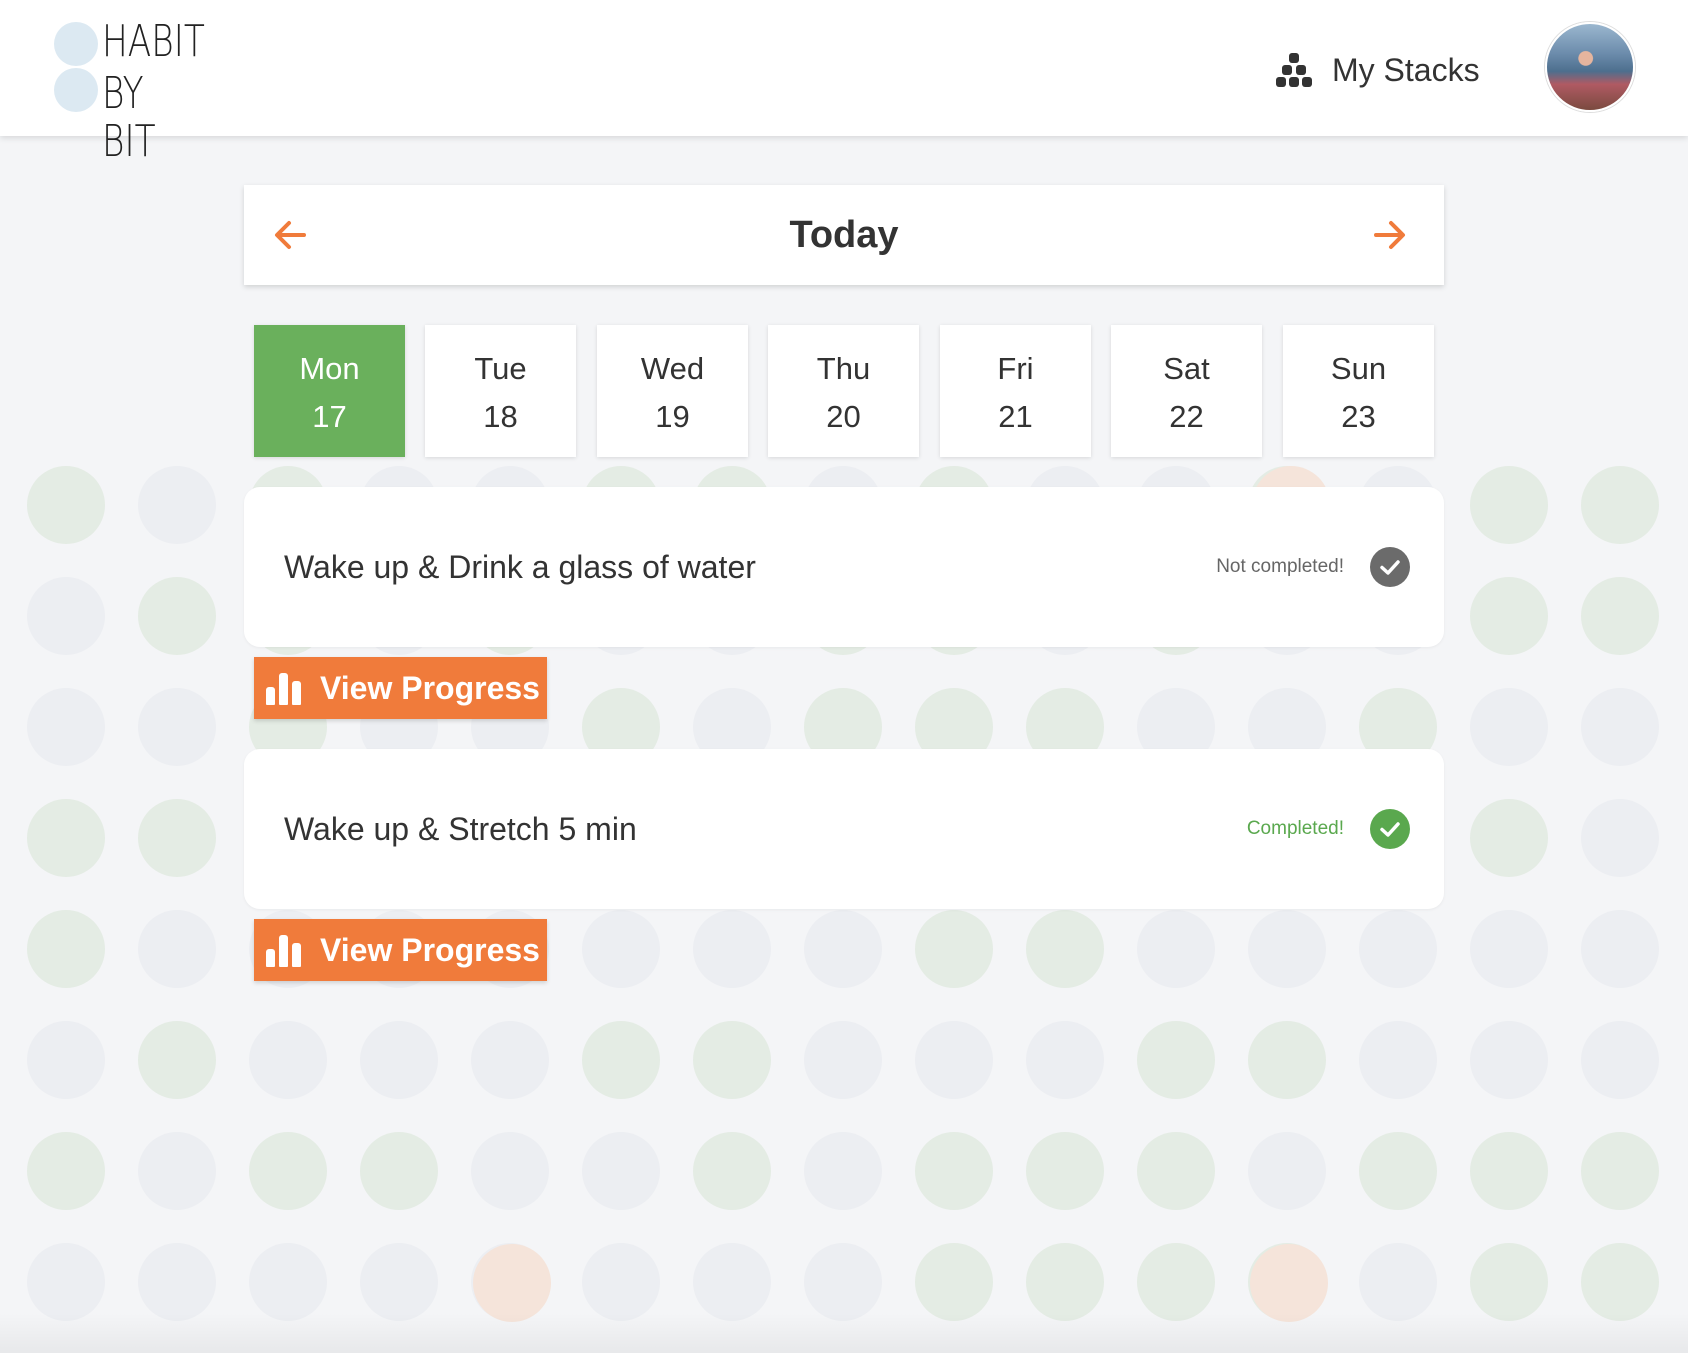 This screenshot has height=1353, width=1688. Describe the element at coordinates (1590, 67) in the screenshot. I see `user-avatar` at that location.